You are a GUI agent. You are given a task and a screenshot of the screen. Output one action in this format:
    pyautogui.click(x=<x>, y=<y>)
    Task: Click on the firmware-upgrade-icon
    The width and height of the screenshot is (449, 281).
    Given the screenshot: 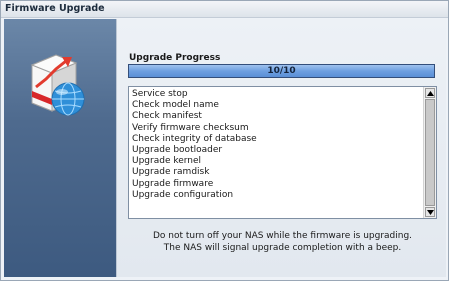 What is the action you would take?
    pyautogui.click(x=57, y=85)
    